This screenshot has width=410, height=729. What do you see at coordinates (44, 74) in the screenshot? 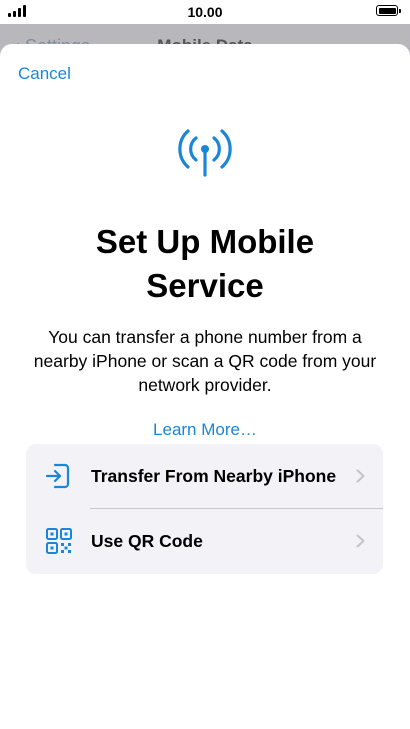
I see `cancel-button: Cancel` at bounding box center [44, 74].